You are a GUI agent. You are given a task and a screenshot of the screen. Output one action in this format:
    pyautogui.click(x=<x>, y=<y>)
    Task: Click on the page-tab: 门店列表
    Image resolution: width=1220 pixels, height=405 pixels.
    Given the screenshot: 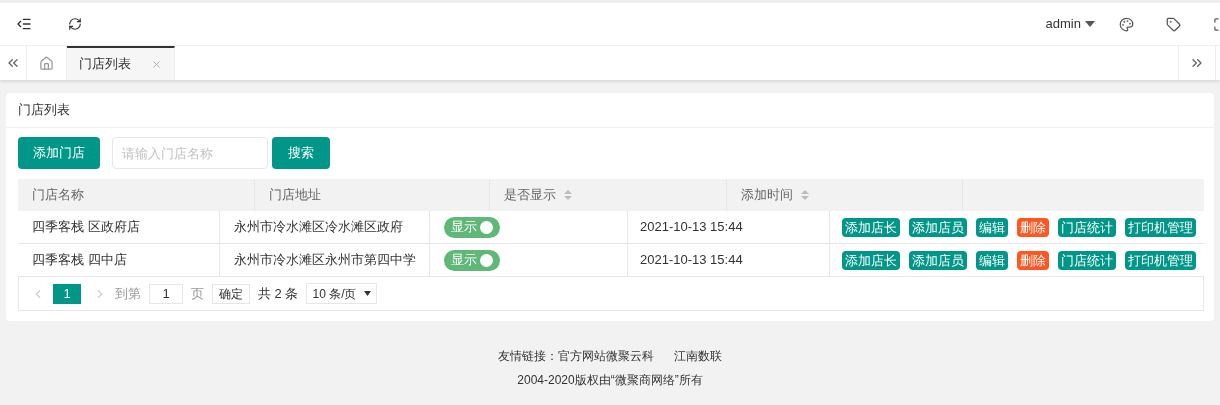 What is the action you would take?
    pyautogui.click(x=121, y=63)
    